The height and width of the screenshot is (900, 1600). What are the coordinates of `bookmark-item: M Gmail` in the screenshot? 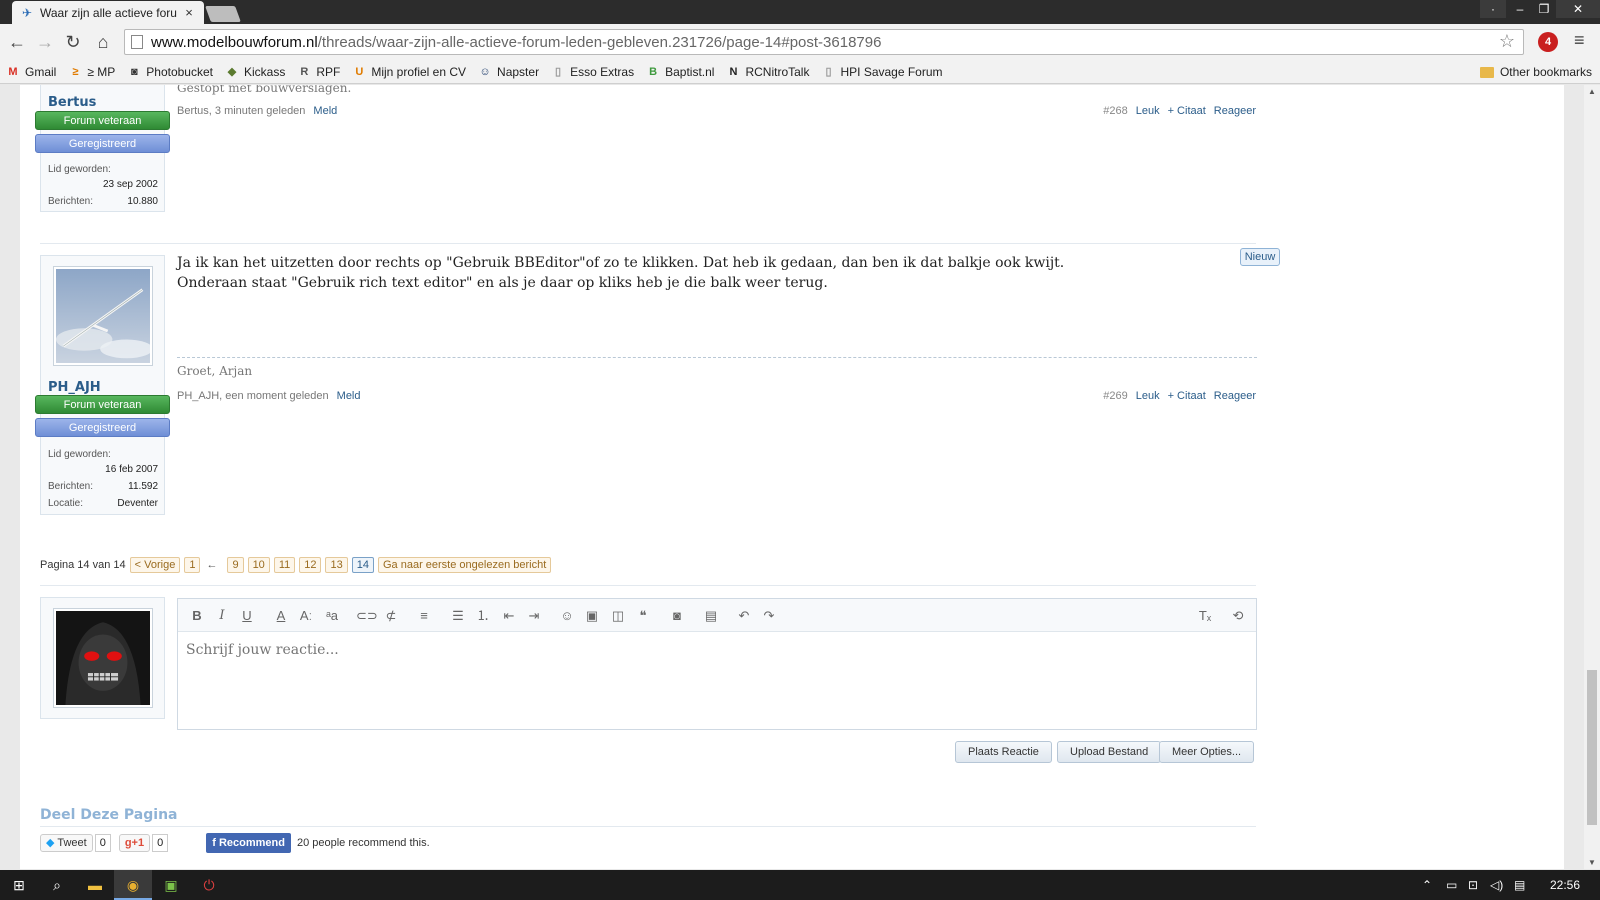 It's located at (31, 72).